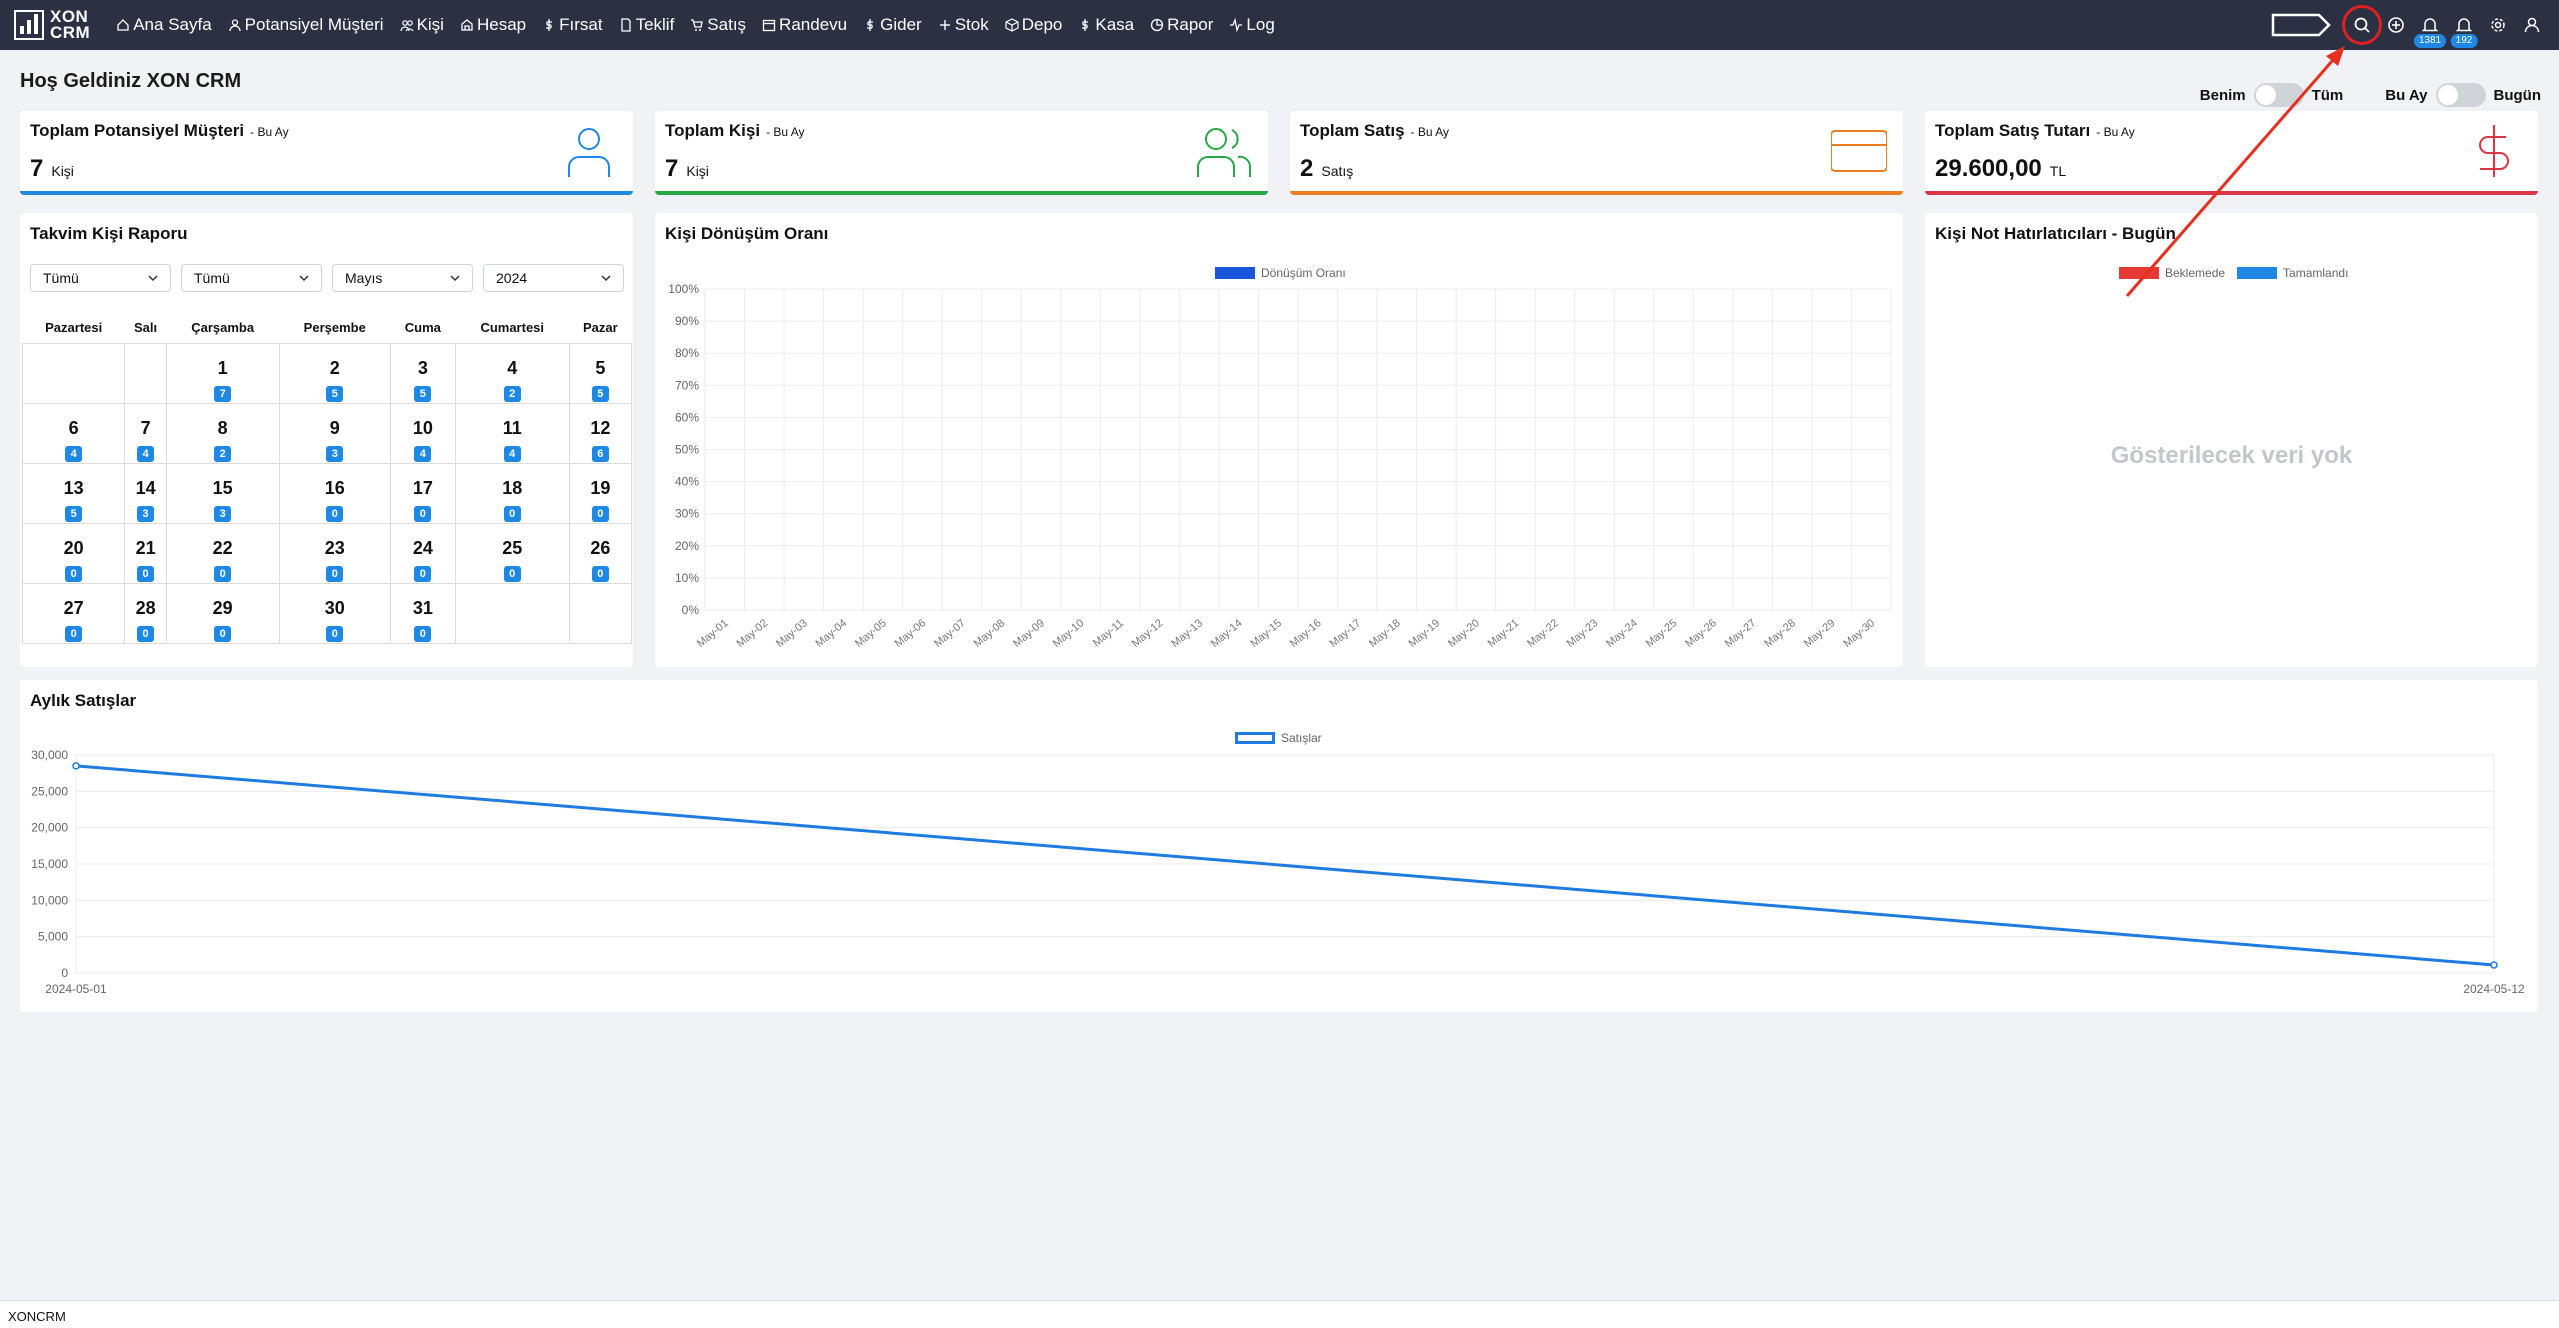 The image size is (2559, 1328). I want to click on calendar-day-cell: 18 0, so click(512, 493).